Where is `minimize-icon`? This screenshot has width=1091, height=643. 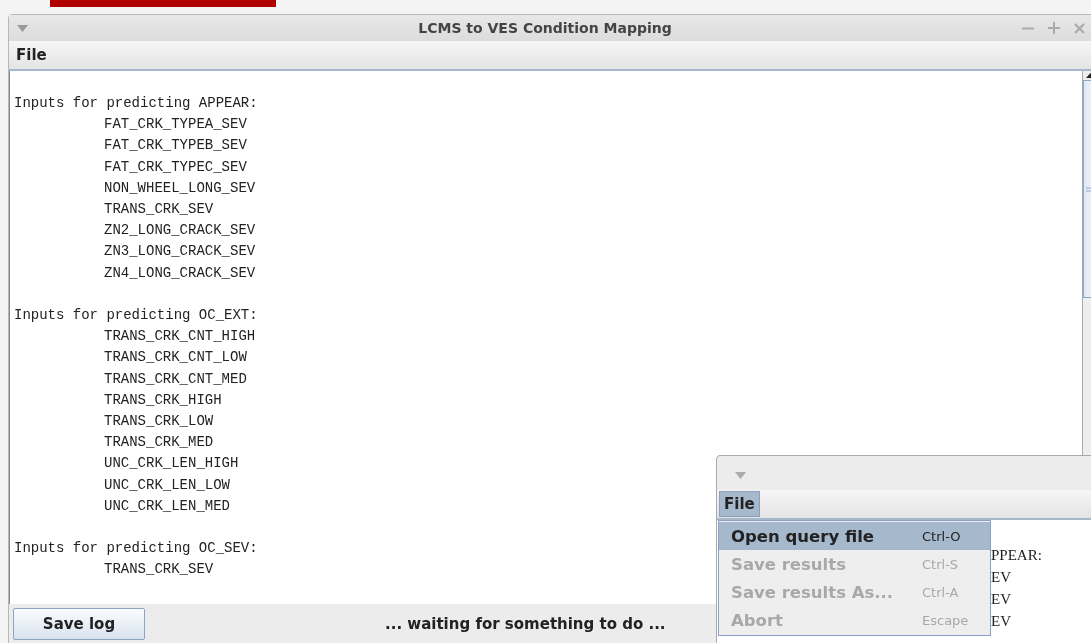
minimize-icon is located at coordinates (1028, 28).